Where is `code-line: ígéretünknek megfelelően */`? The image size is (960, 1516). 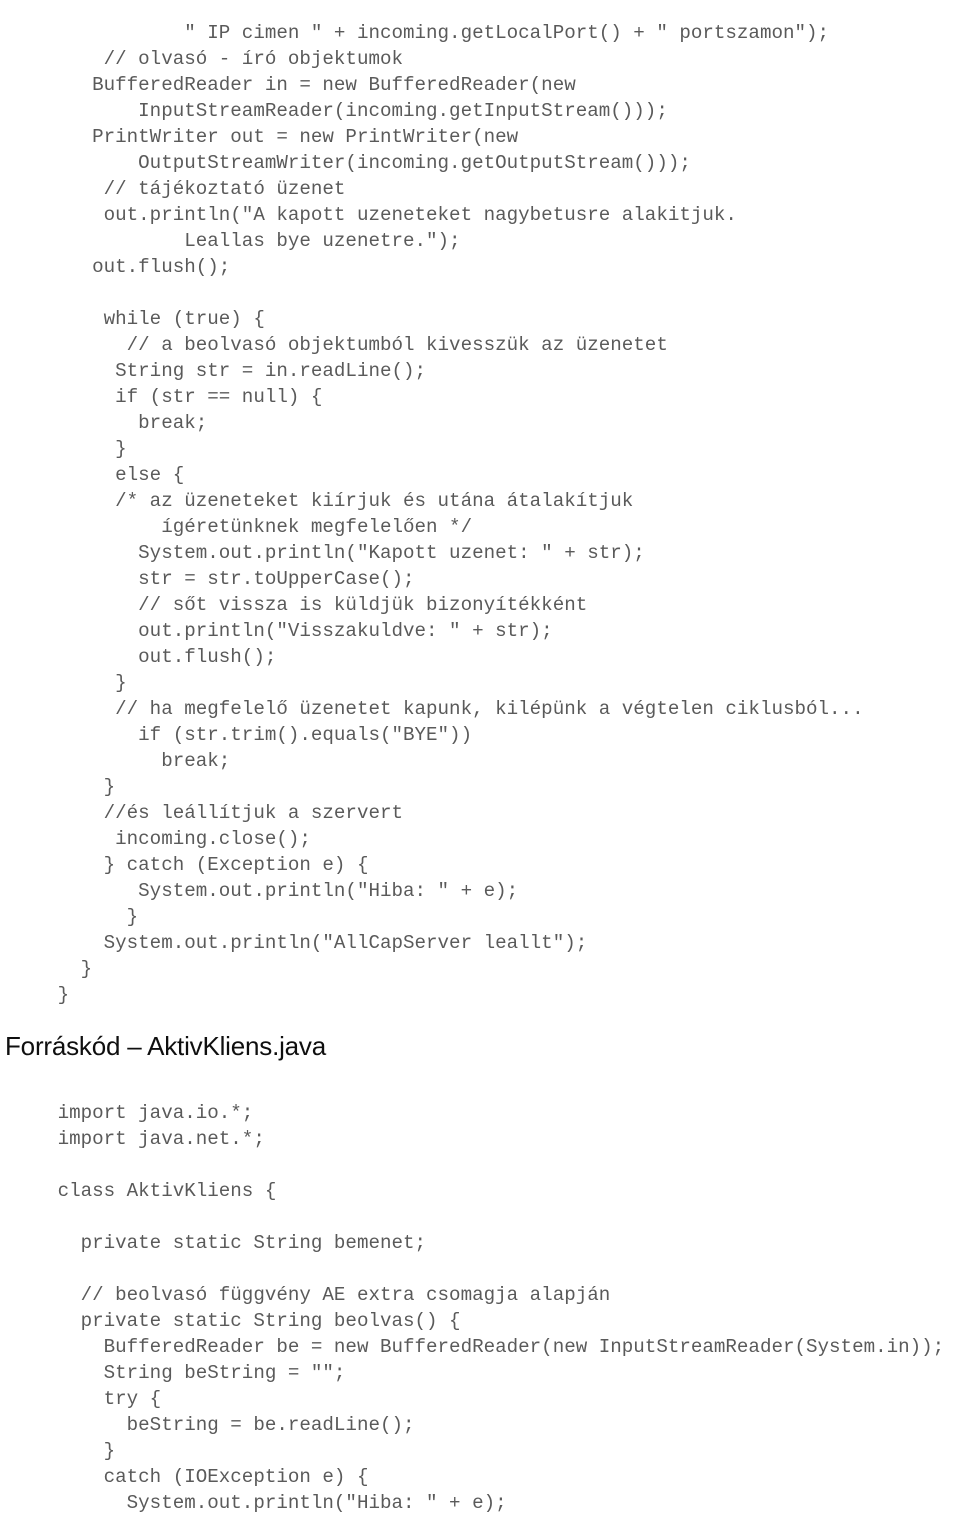 code-line: ígéretünknek megfelelően */ is located at coordinates (236, 527).